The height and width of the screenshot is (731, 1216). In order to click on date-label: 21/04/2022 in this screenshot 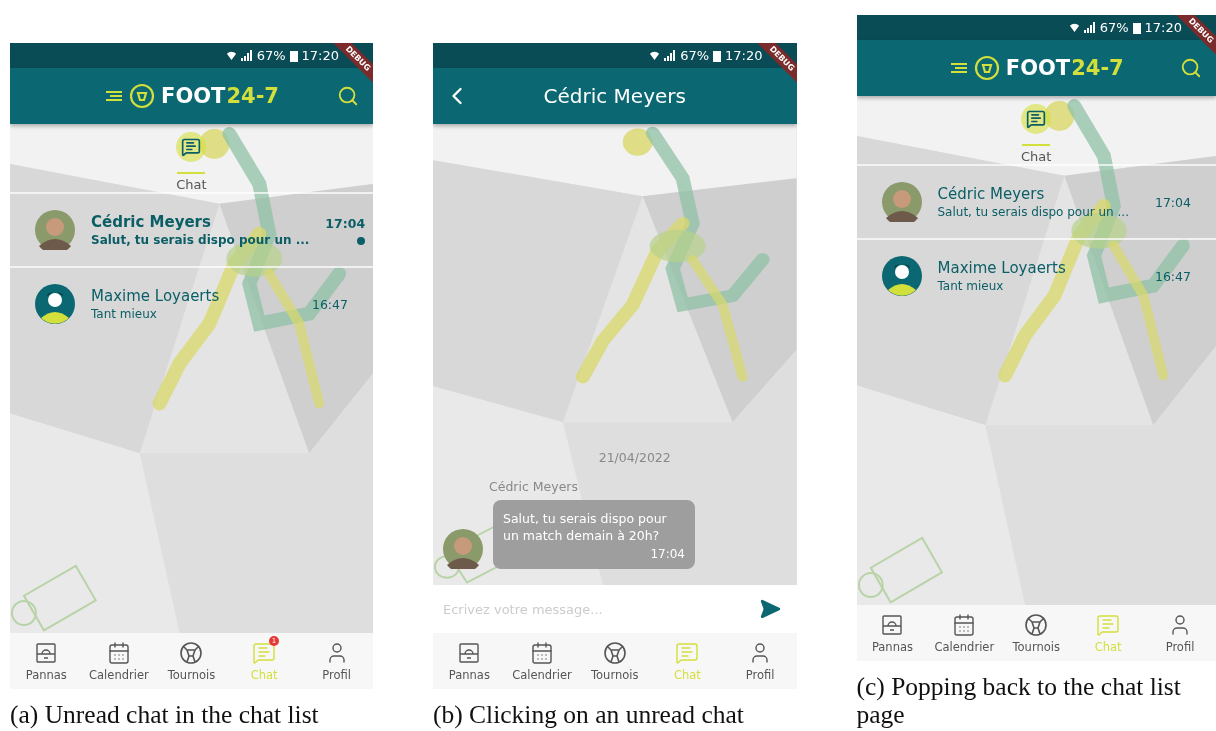, I will do `click(634, 457)`.